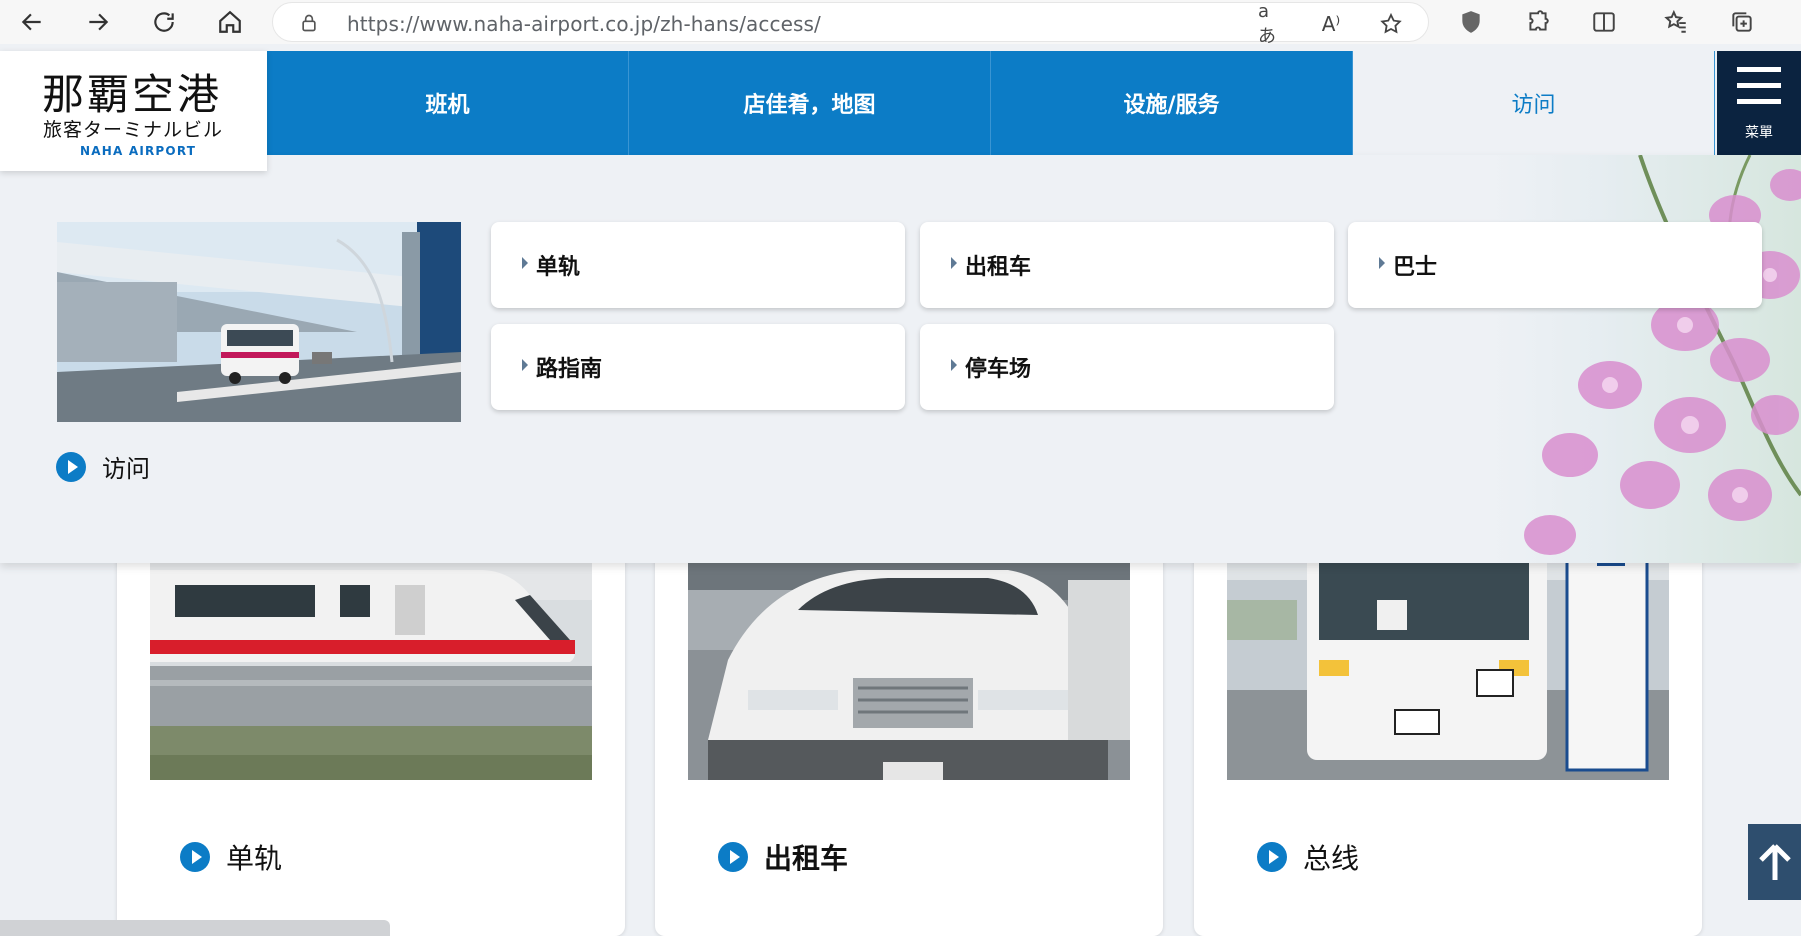  I want to click on card-link-bus: 总线, so click(1308, 857).